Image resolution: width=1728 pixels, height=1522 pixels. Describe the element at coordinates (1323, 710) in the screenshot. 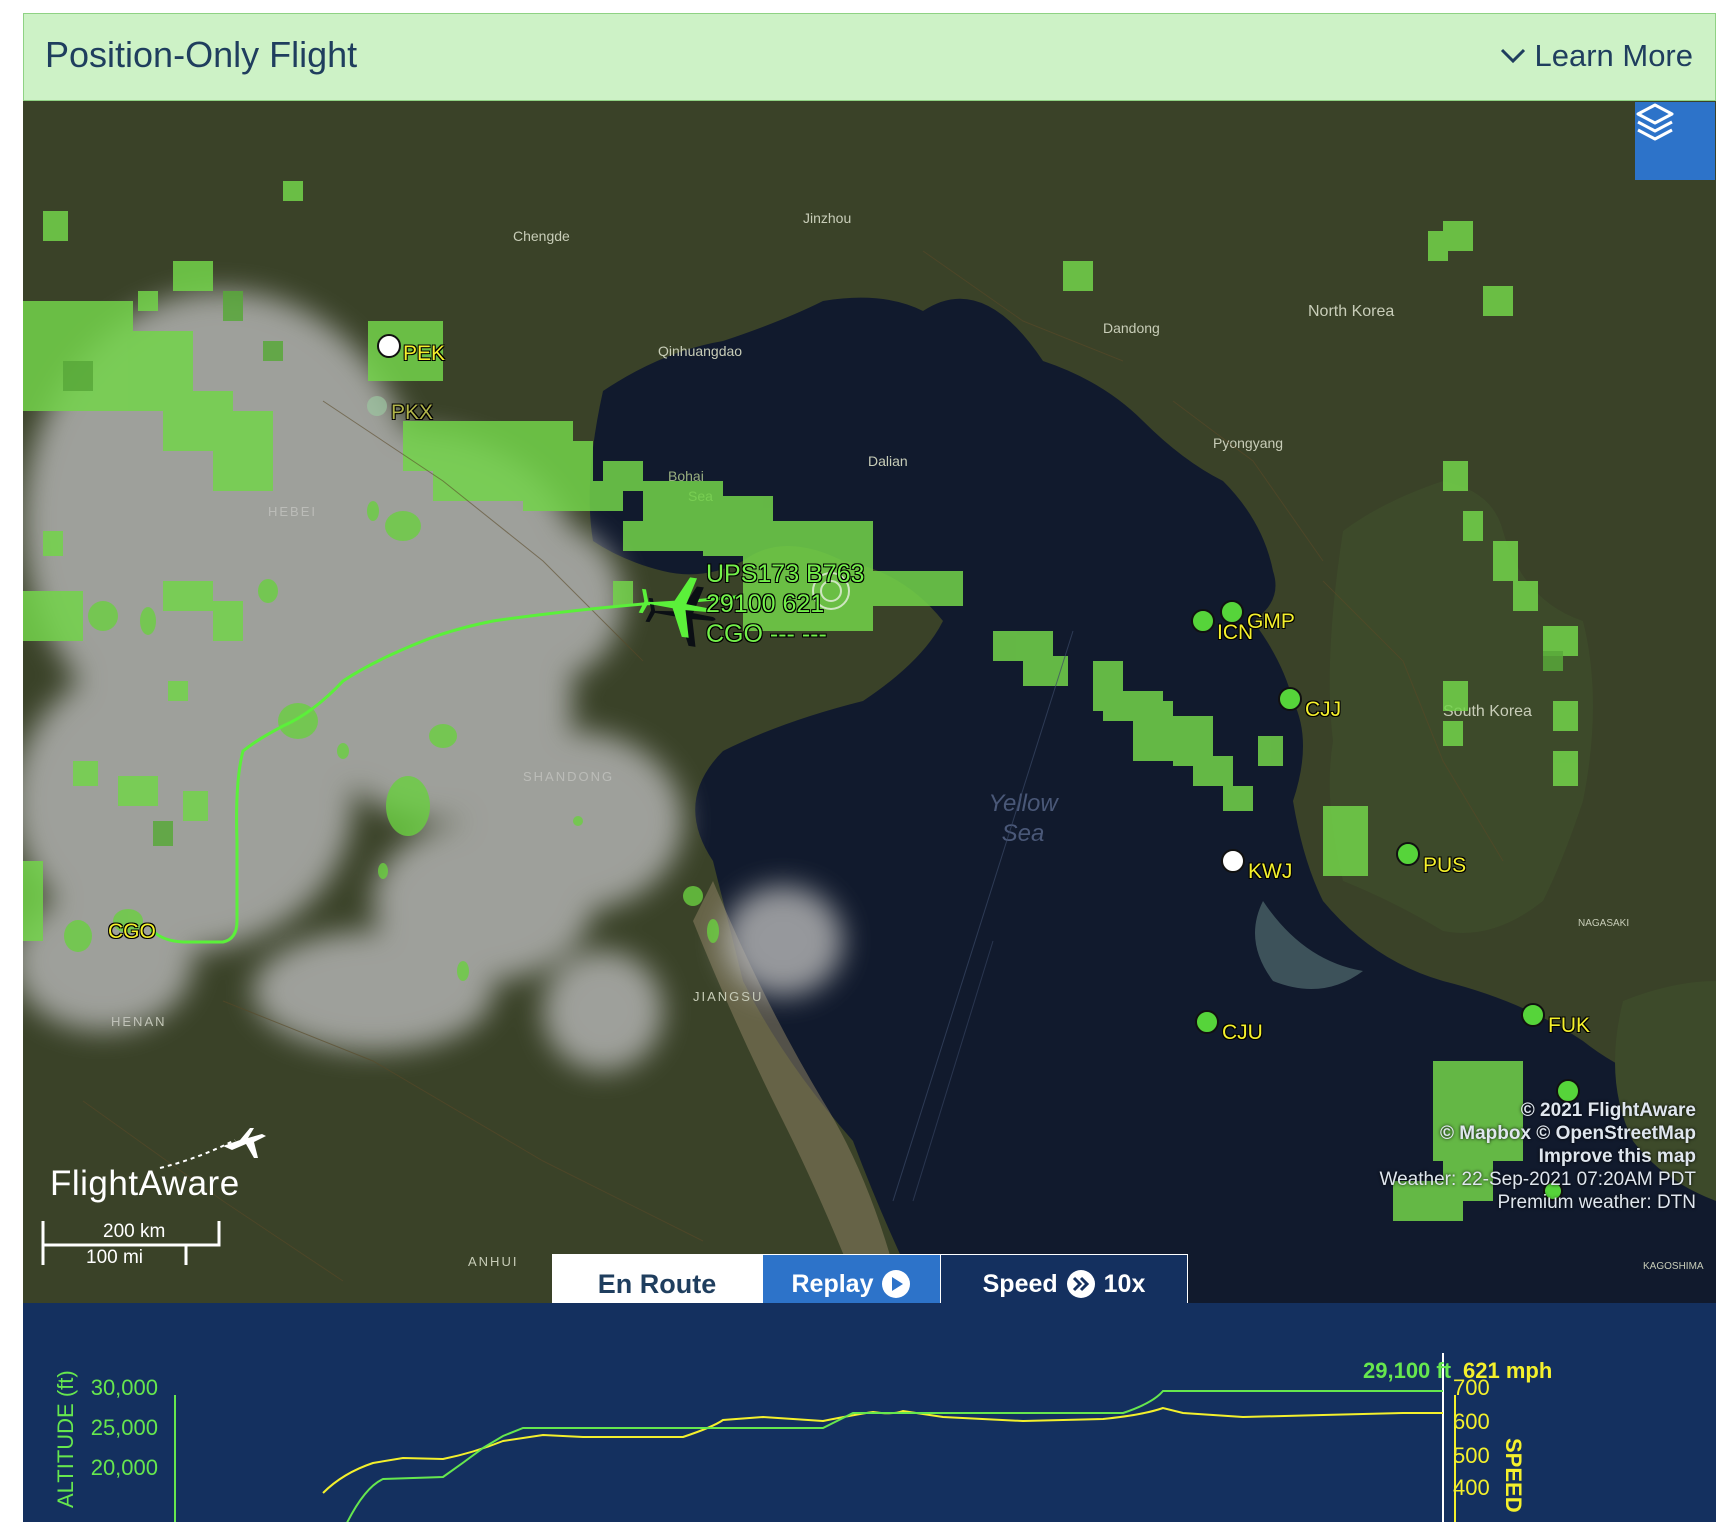

I see `airport-label-cjj: CJJ` at that location.